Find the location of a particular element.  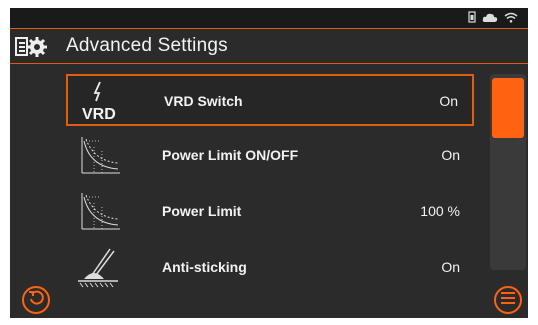

setting-label: VRD Switch is located at coordinates (203, 101).